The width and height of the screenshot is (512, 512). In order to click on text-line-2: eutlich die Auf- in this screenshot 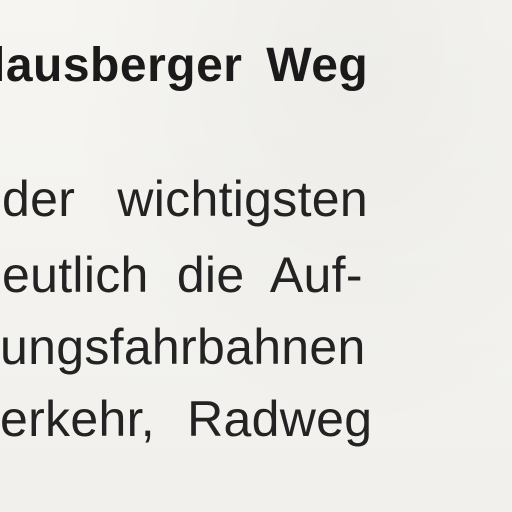, I will do `click(182, 275)`.